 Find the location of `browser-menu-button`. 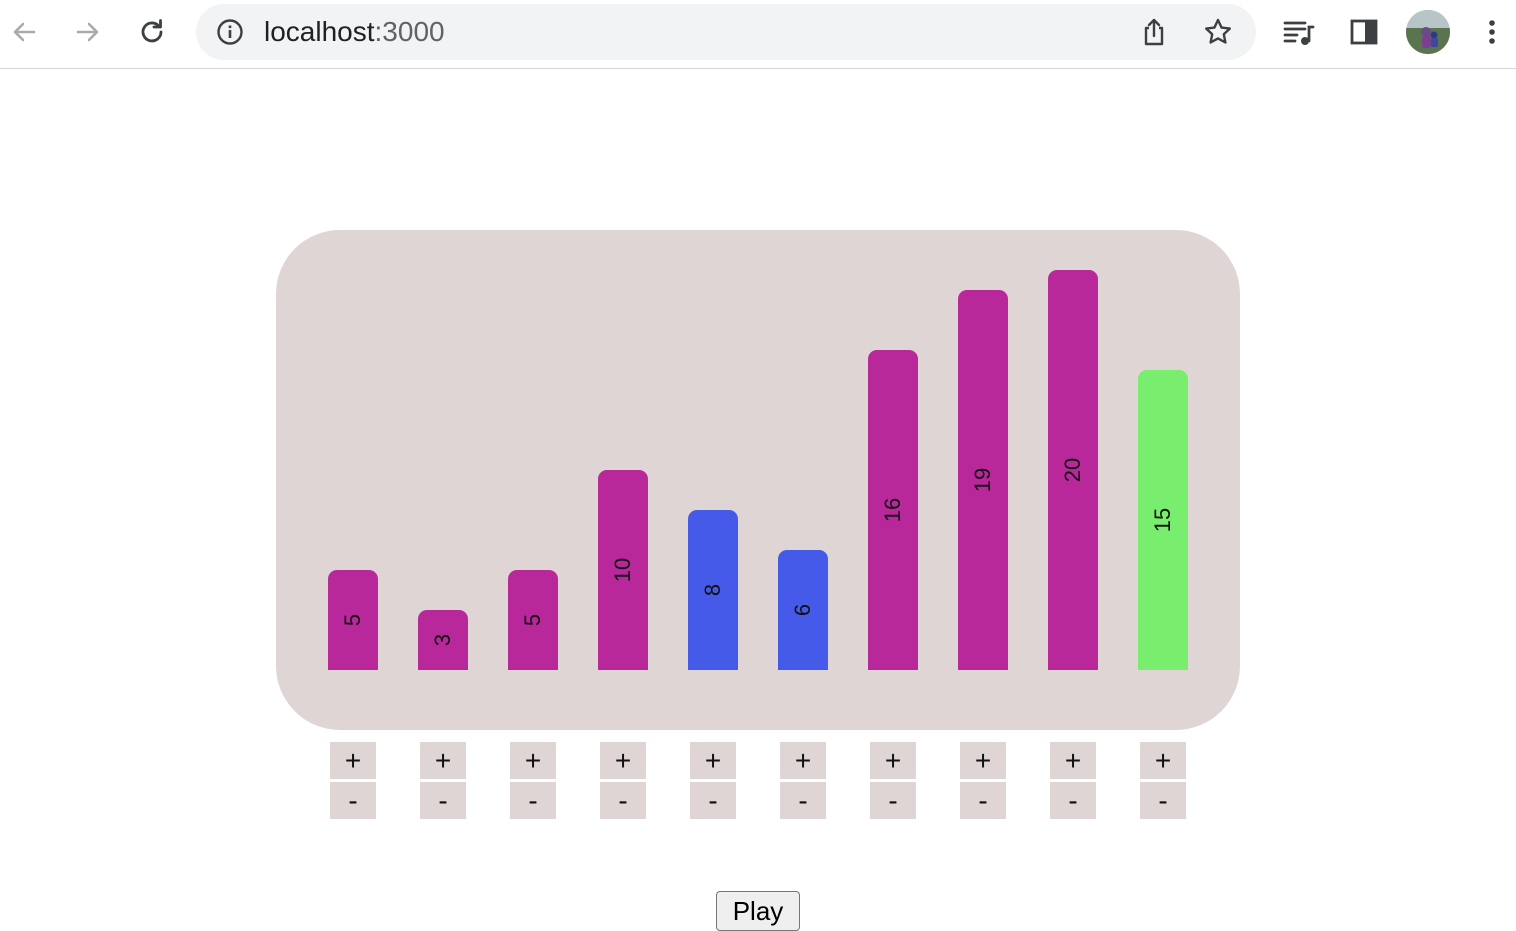

browser-menu-button is located at coordinates (1492, 32).